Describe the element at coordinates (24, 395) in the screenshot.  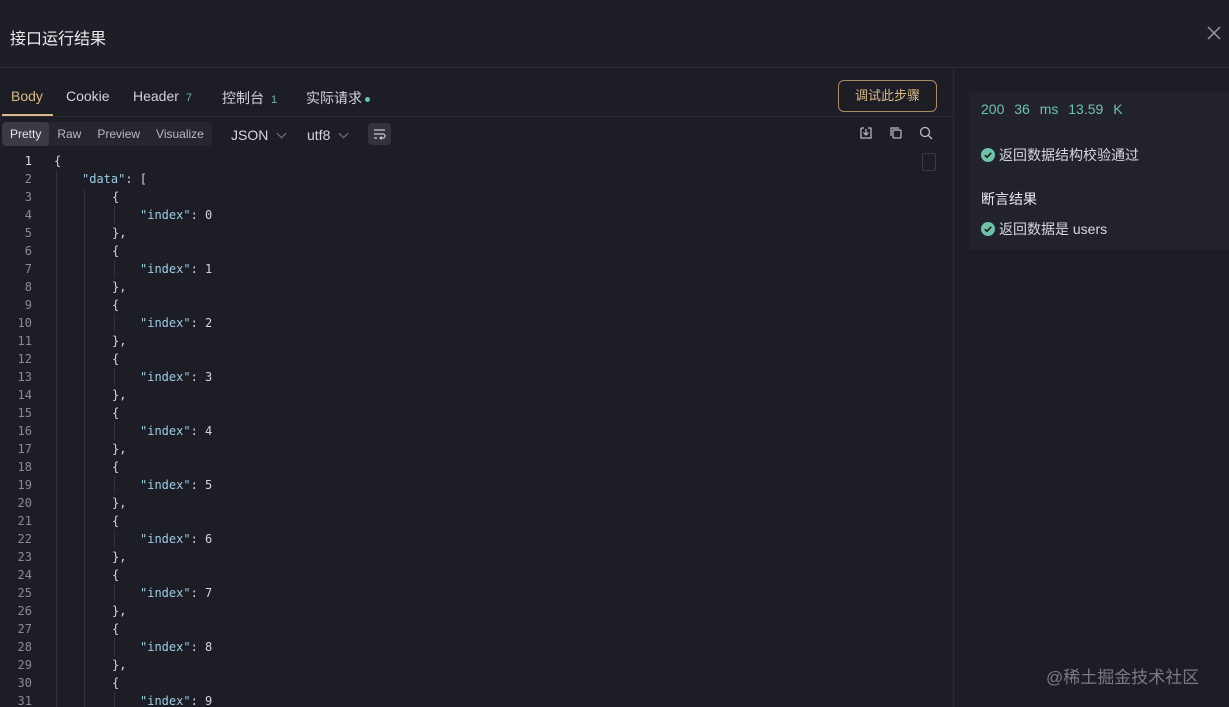
I see `line-number: 14` at that location.